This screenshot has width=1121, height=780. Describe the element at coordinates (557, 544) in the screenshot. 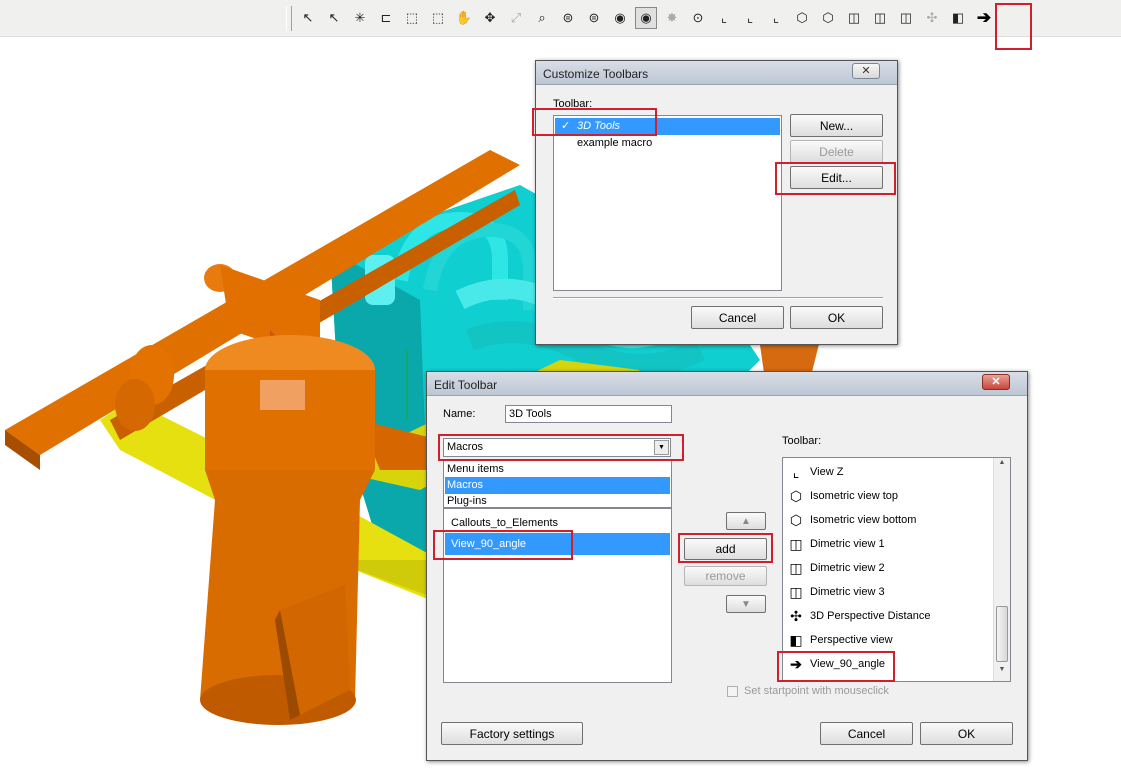

I see `list-item-view-90-angle: View_90_angle` at that location.